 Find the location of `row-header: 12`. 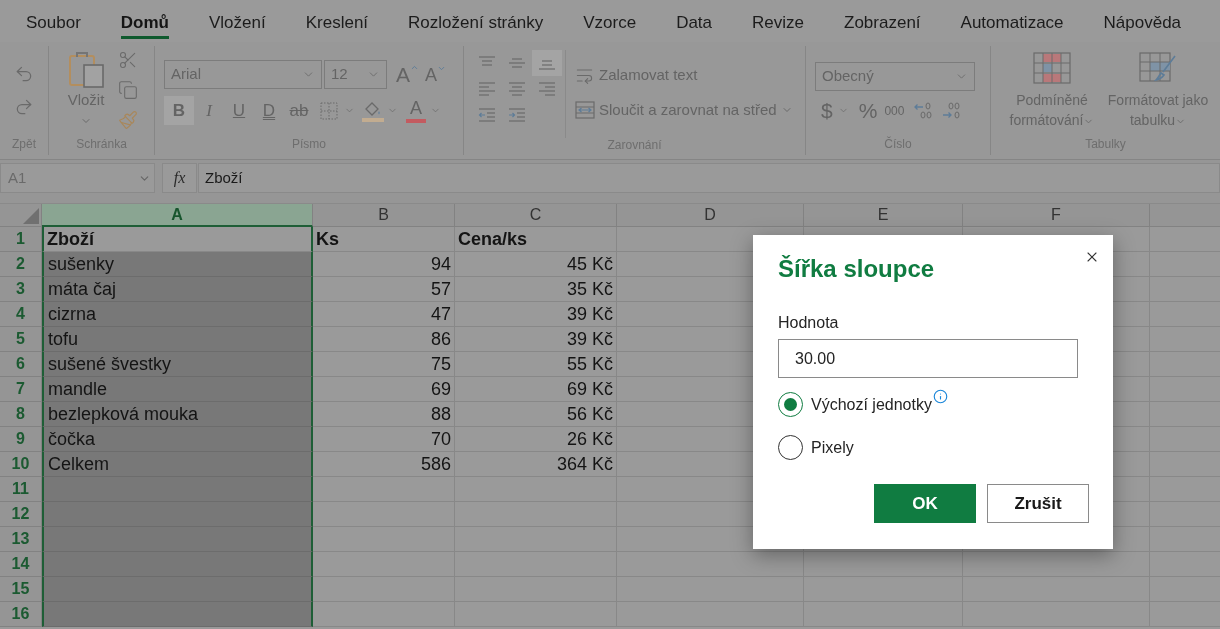

row-header: 12 is located at coordinates (21, 514).